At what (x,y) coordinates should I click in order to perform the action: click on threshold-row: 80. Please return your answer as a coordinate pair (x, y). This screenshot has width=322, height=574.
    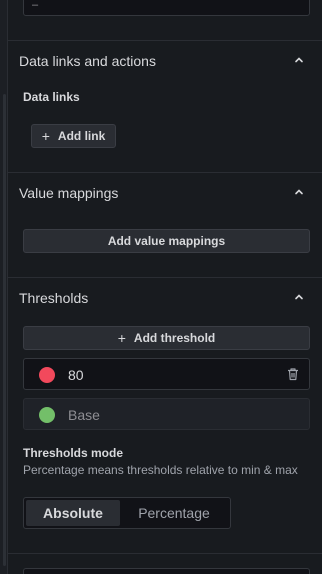
    Looking at the image, I should click on (166, 374).